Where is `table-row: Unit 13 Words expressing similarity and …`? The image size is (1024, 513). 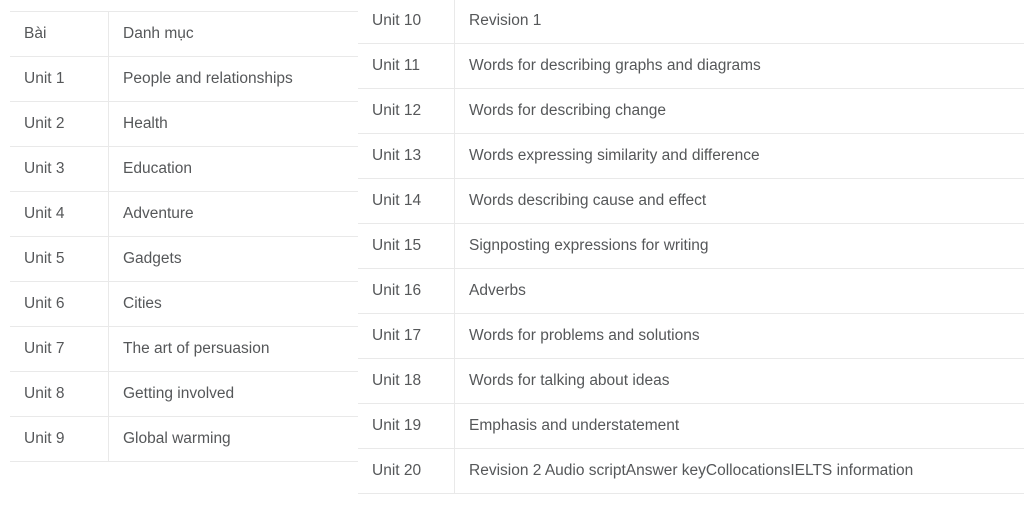
table-row: Unit 13 Words expressing similarity and … is located at coordinates (691, 156).